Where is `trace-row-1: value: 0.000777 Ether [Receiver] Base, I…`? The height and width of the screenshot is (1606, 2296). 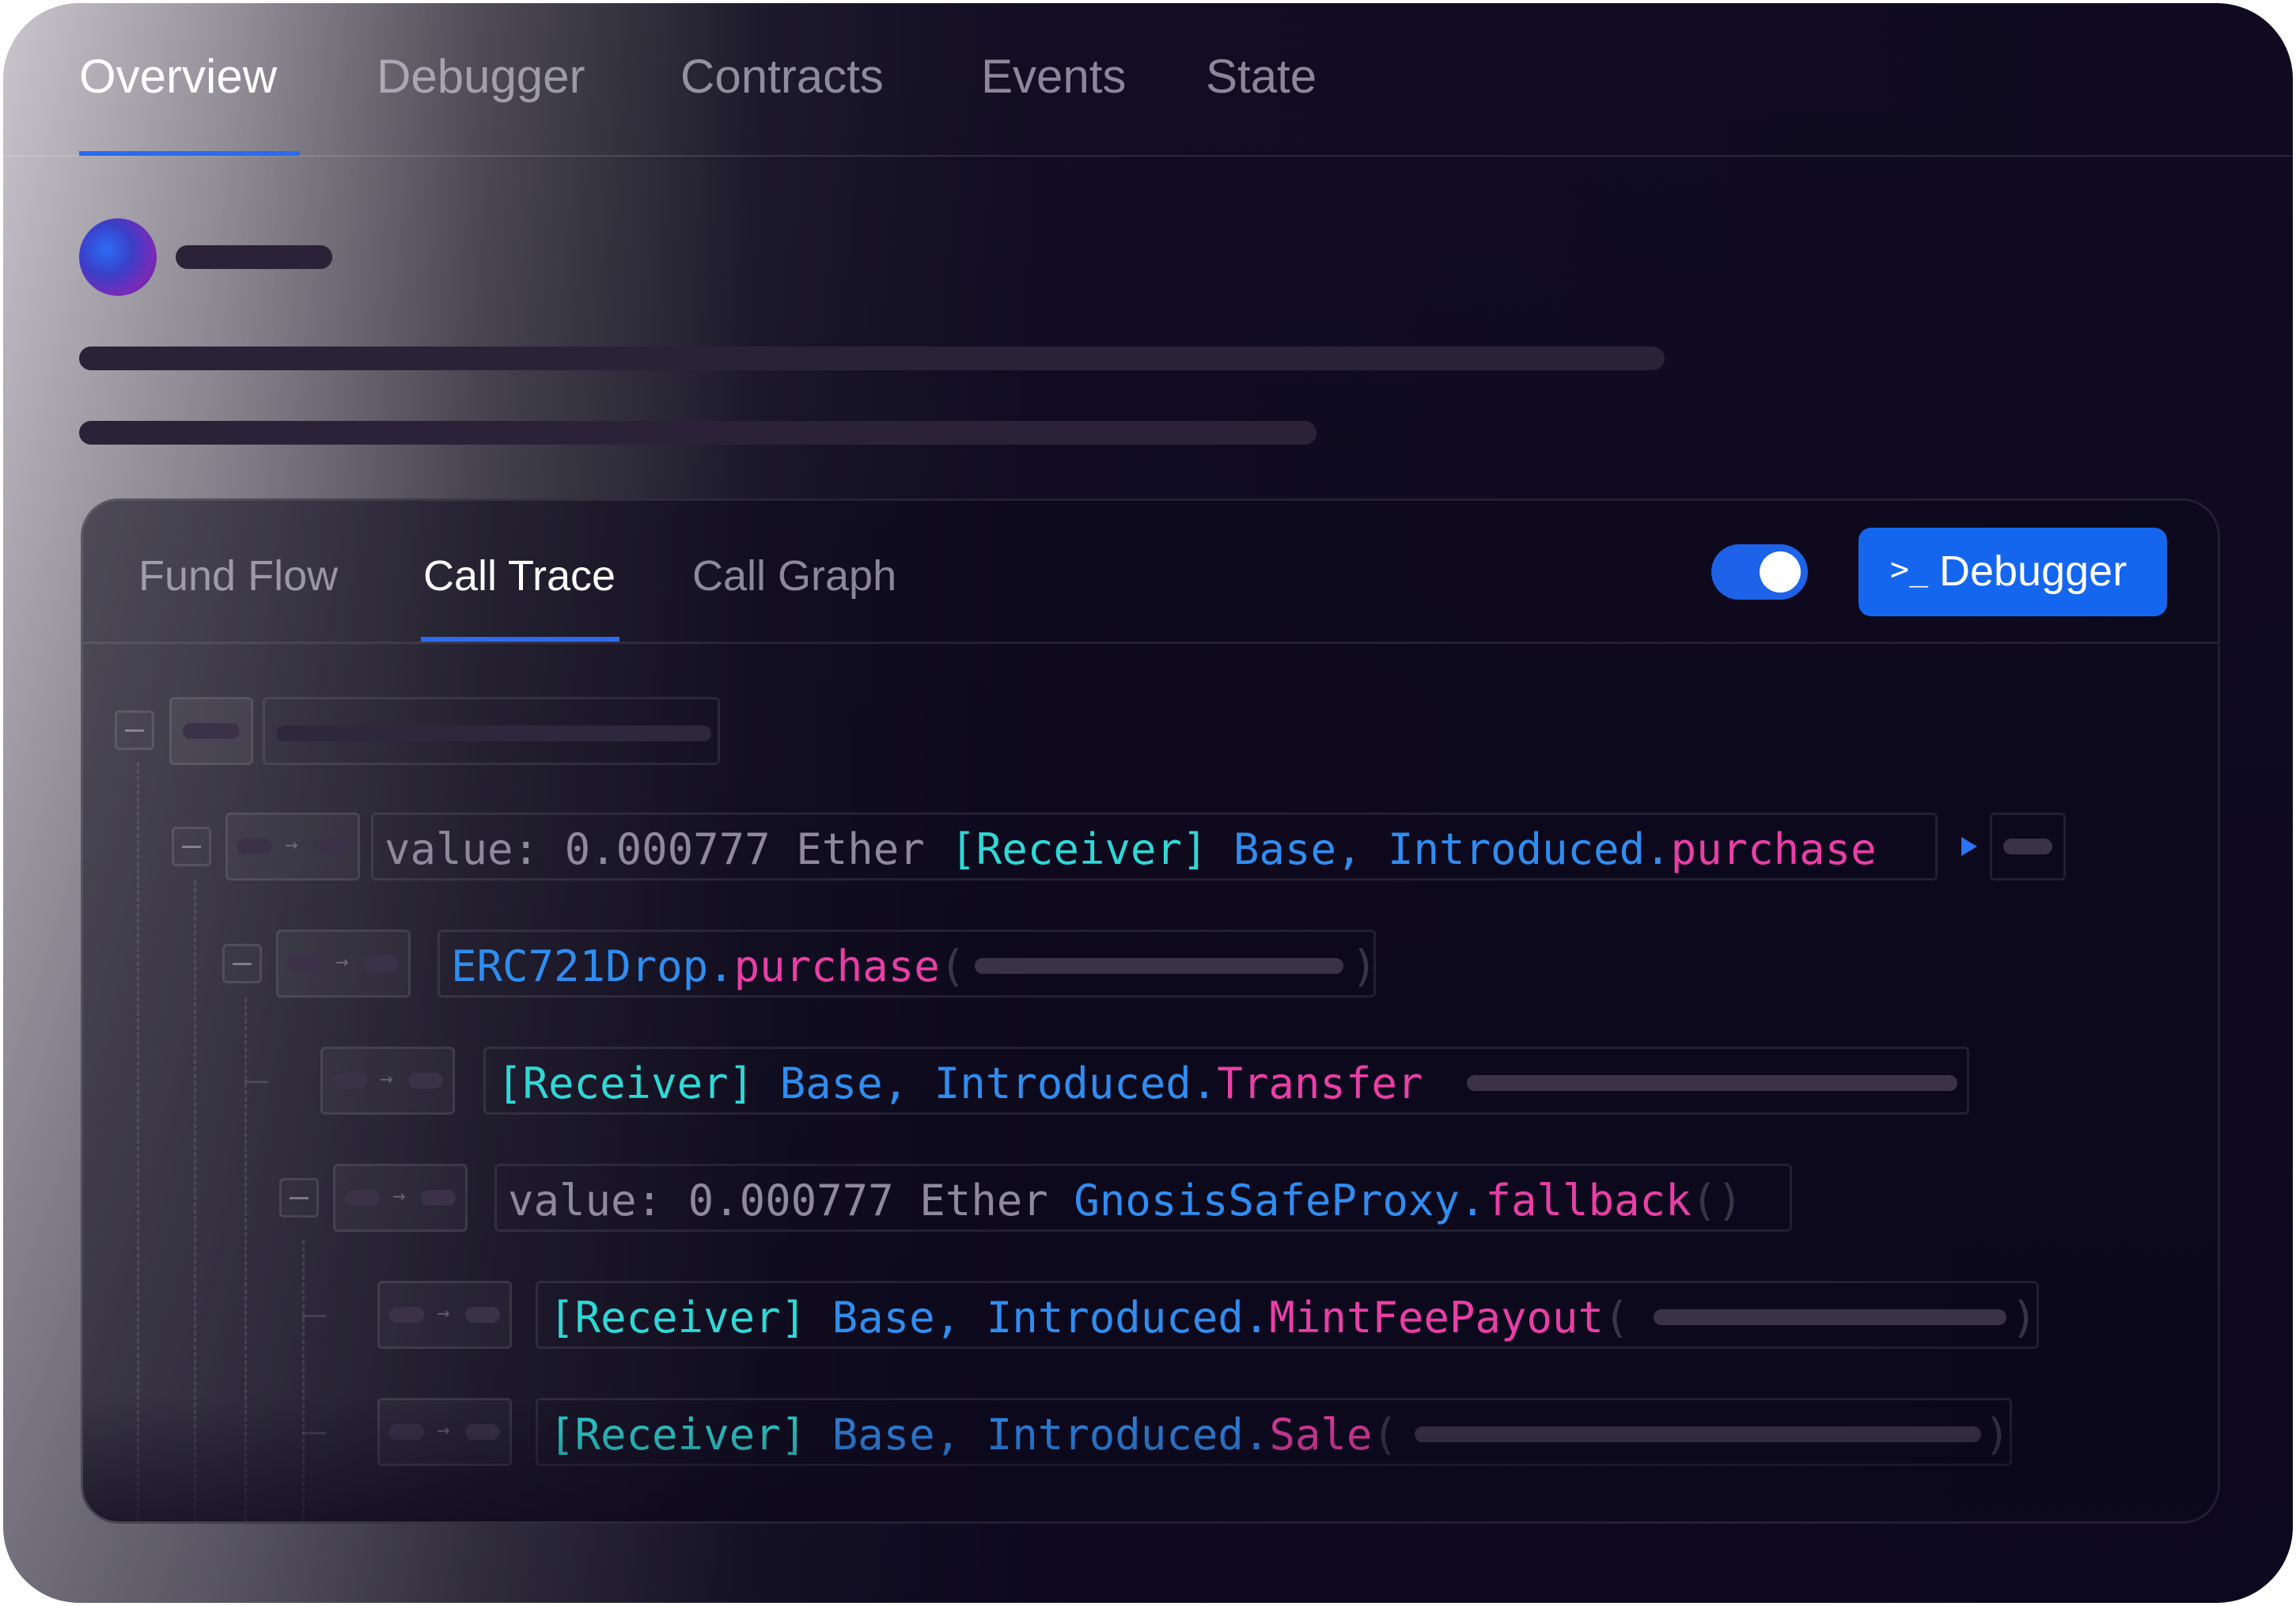
trace-row-1: value: 0.000777 Ether [Receiver] Base, I… is located at coordinates (1154, 846).